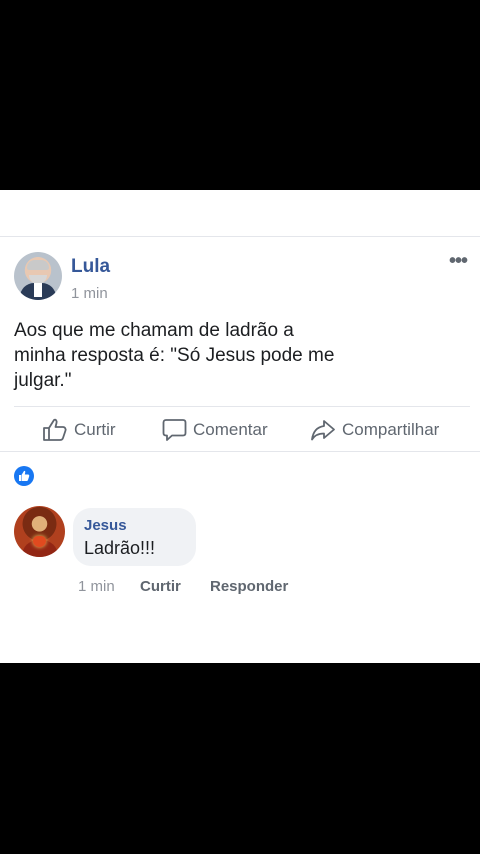  I want to click on commenter-avatar, so click(39, 531).